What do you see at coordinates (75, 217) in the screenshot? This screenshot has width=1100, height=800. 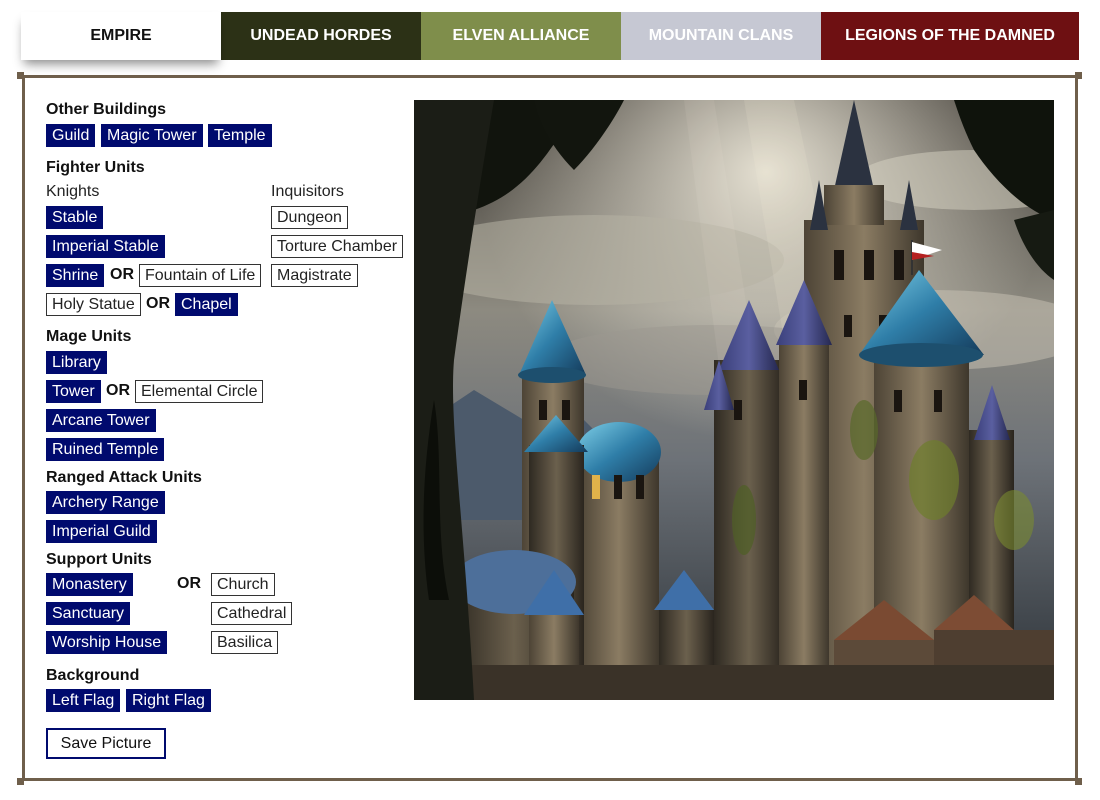 I see `option-stable: Stable` at bounding box center [75, 217].